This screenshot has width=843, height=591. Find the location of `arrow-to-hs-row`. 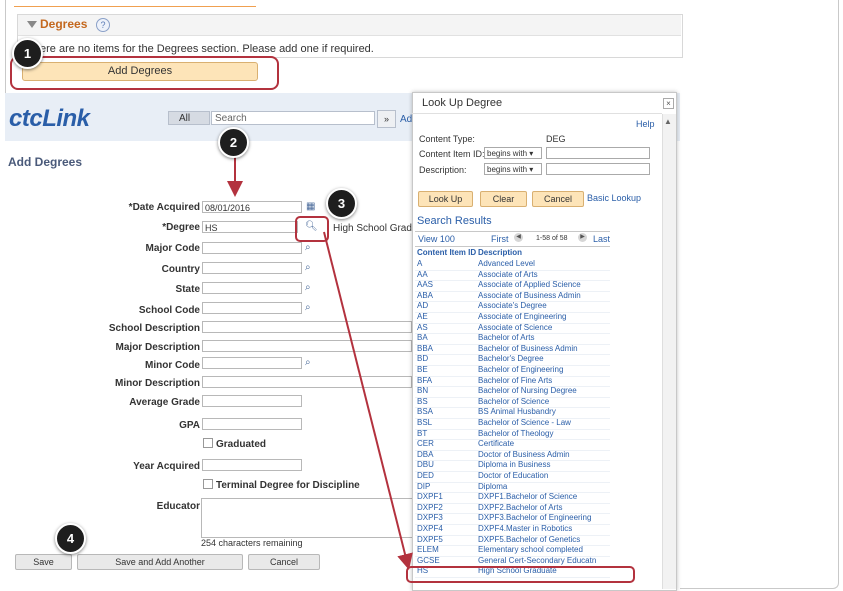

arrow-to-hs-row is located at coordinates (368, 400).